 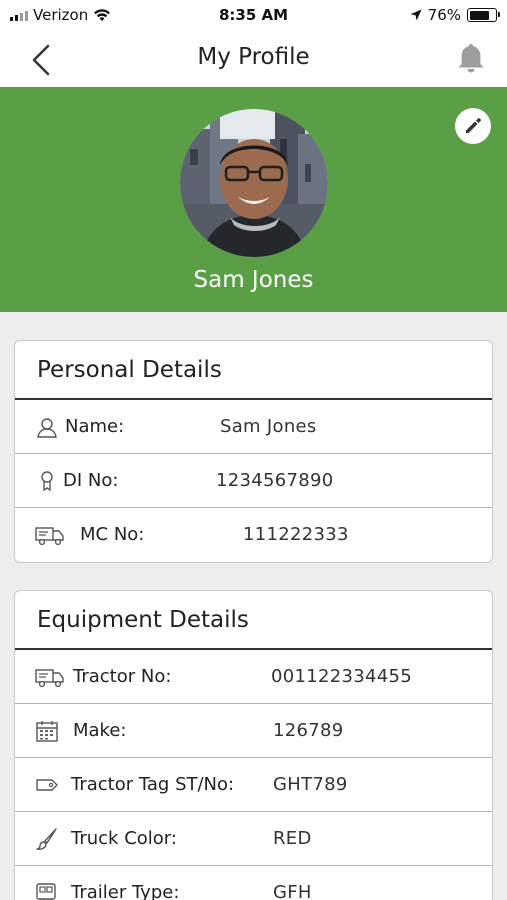 What do you see at coordinates (253, 280) in the screenshot?
I see `profile-name: Sam Jones` at bounding box center [253, 280].